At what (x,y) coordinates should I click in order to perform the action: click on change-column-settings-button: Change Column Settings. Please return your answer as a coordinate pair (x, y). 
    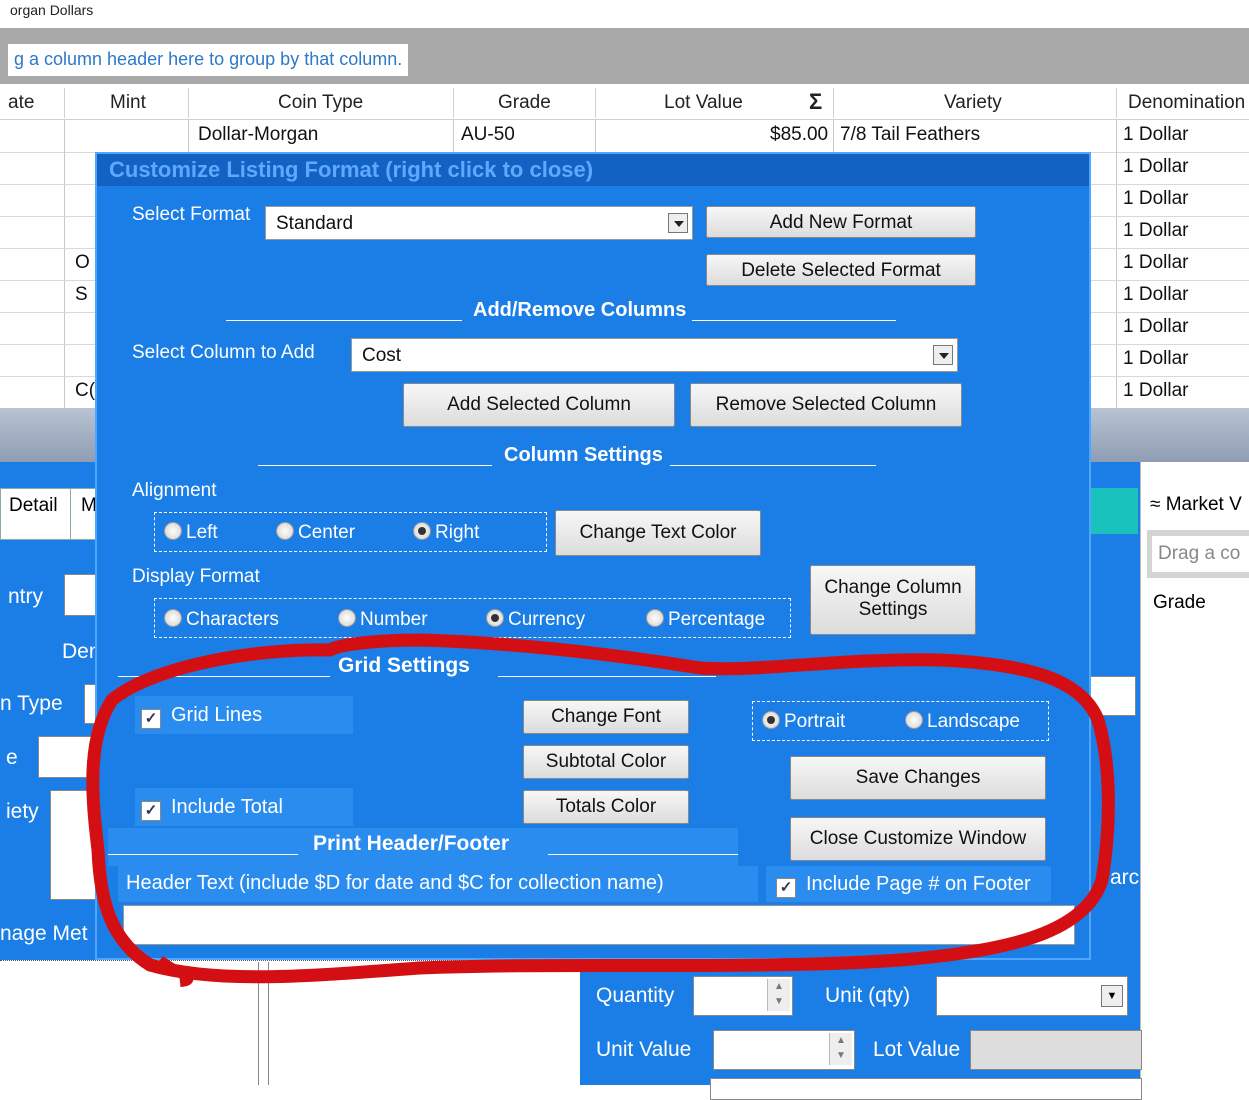
    Looking at the image, I should click on (893, 600).